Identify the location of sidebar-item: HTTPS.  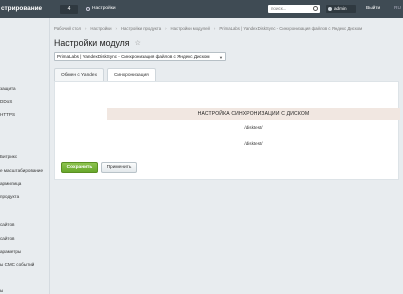
(7, 114).